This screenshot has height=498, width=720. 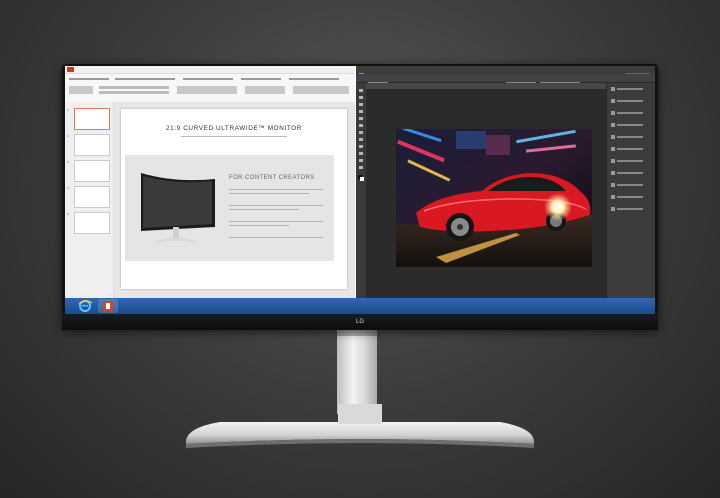 I want to click on car-photo, so click(x=494, y=198).